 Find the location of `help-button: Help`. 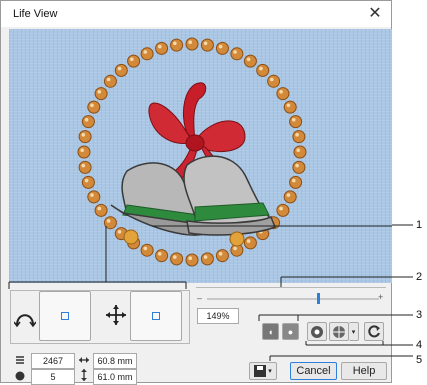

help-button: Help is located at coordinates (364, 371).